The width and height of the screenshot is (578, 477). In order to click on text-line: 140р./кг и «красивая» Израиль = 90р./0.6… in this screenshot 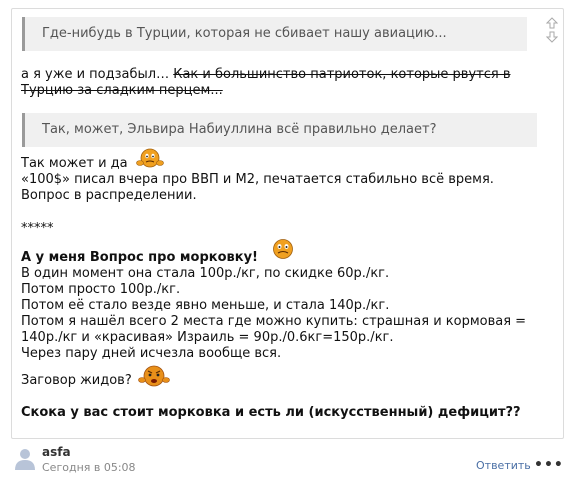, I will do `click(207, 337)`.